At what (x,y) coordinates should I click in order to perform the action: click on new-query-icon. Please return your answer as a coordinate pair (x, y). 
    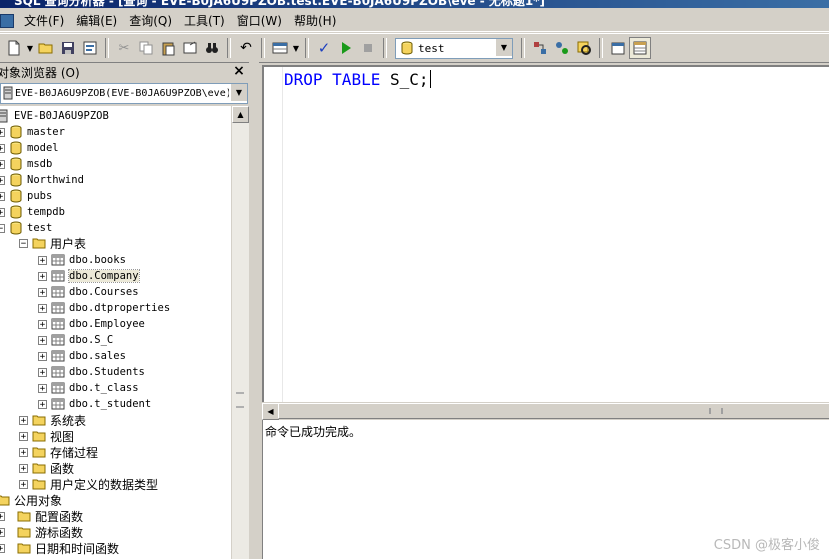
    Looking at the image, I should click on (14, 48).